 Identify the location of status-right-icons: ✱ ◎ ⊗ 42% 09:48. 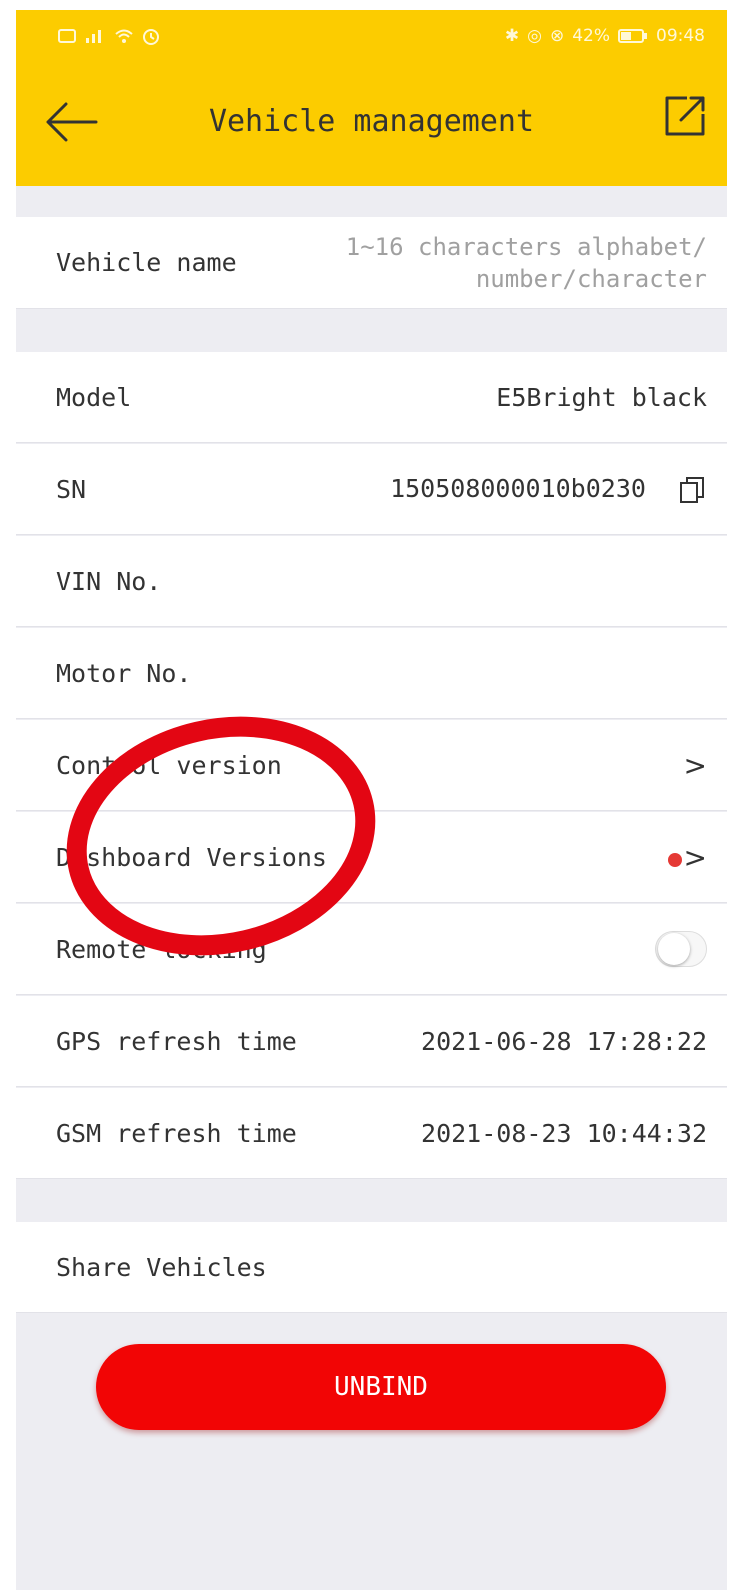
(605, 36).